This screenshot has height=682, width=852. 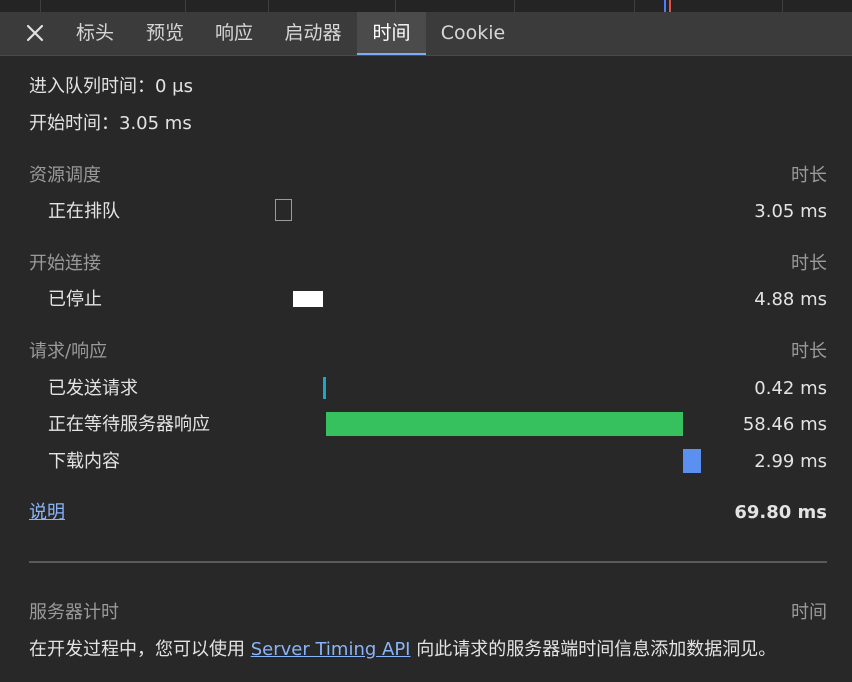 I want to click on section-title-request-response: 请求/响应, so click(x=68, y=351).